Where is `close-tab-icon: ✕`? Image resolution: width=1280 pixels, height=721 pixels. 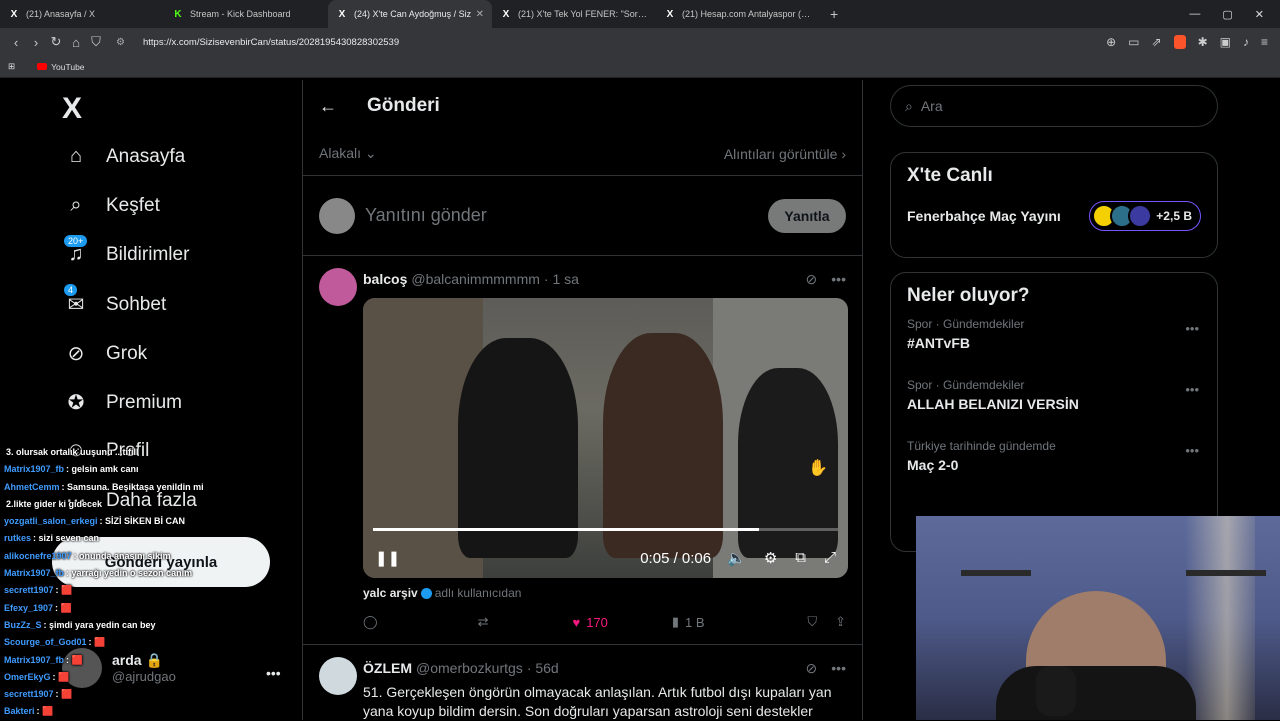 close-tab-icon: ✕ is located at coordinates (480, 14).